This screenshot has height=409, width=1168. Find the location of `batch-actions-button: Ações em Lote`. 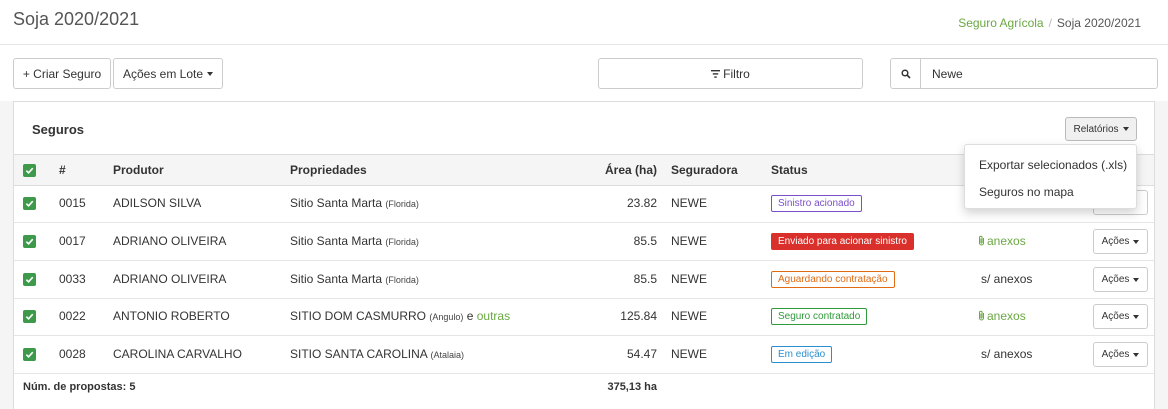

batch-actions-button: Ações em Lote is located at coordinates (168, 73).